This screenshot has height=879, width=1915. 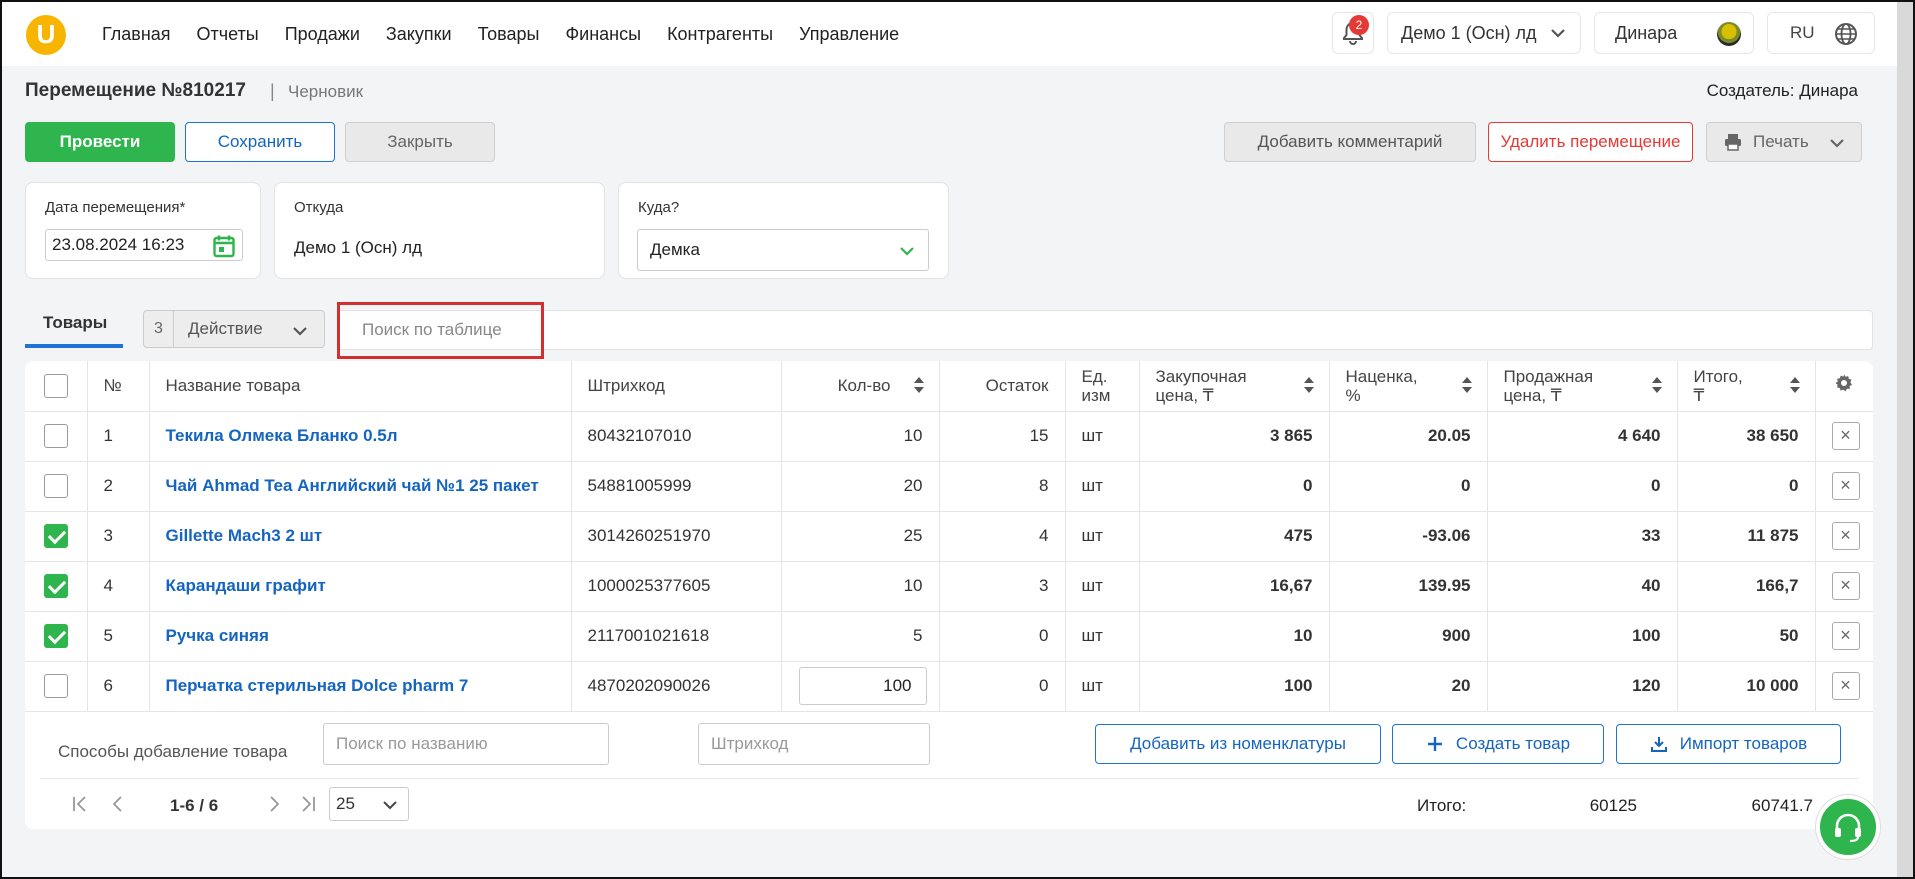 I want to click on markup-cell: 20, so click(x=1408, y=686).